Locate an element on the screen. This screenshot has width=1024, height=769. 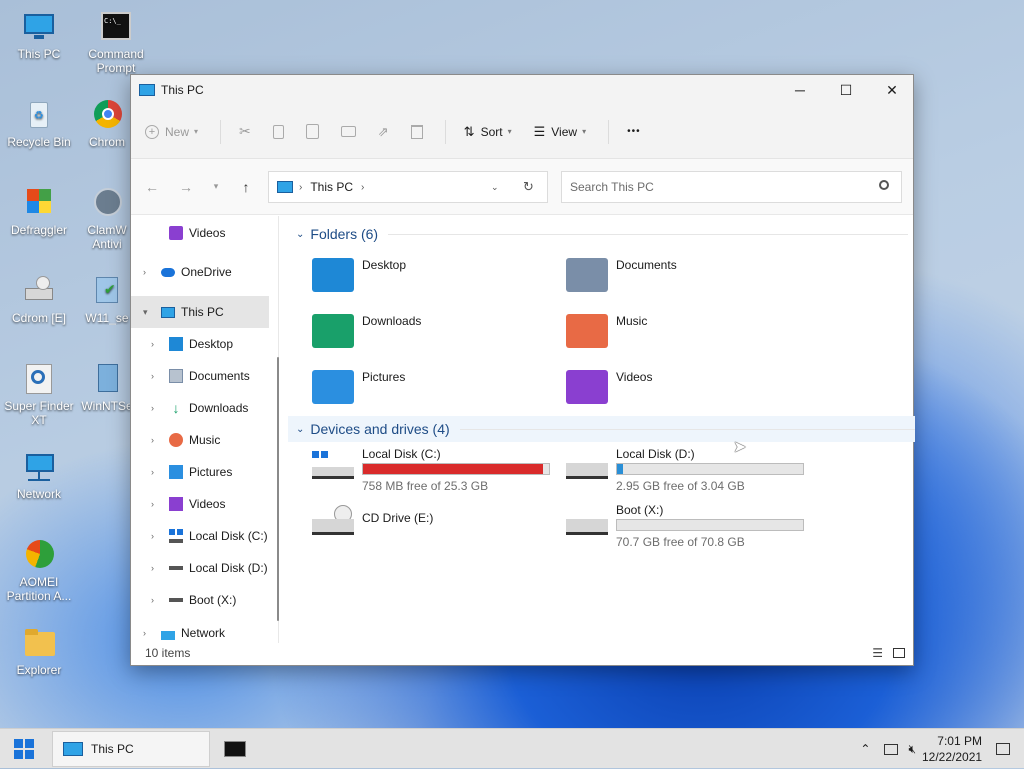
folder-videos: Videos is located at coordinates (609, 387).